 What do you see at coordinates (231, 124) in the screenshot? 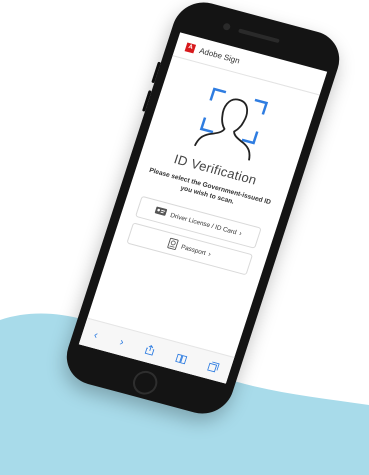
I see `face-scan-icon` at bounding box center [231, 124].